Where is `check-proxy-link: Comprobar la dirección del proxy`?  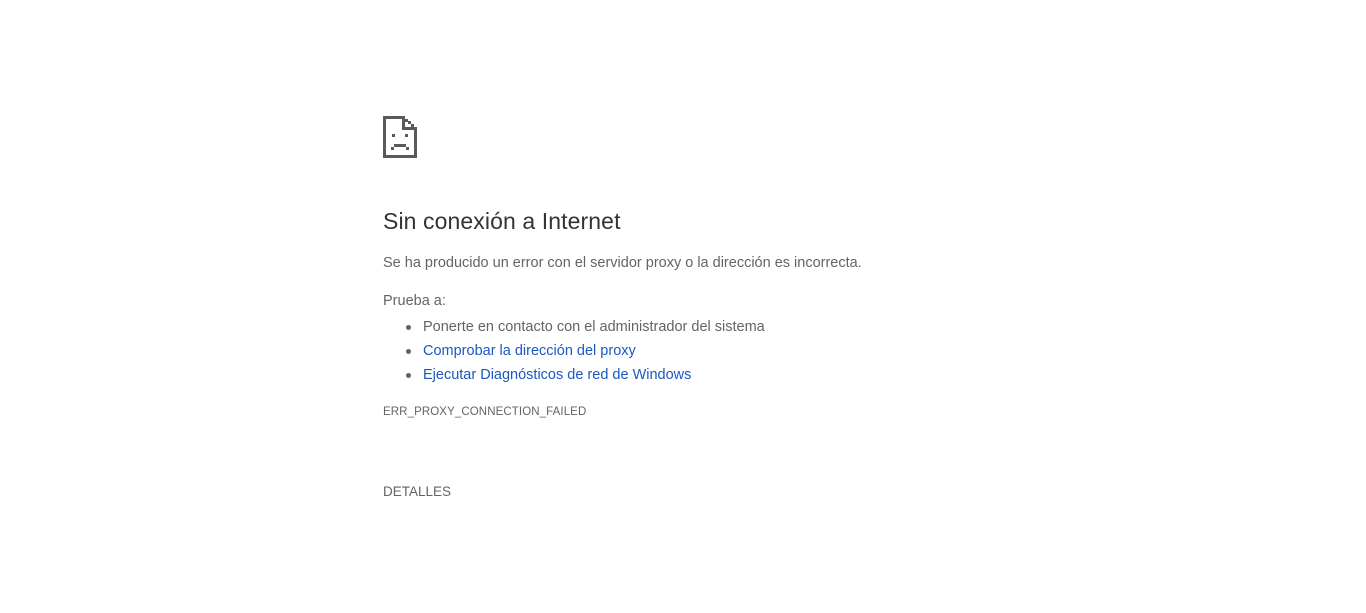
check-proxy-link: Comprobar la dirección del proxy is located at coordinates (529, 351).